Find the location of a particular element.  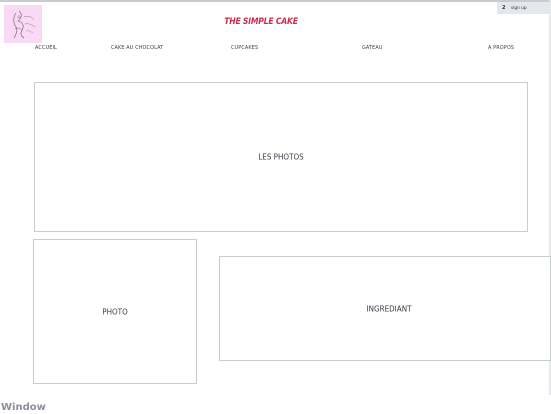

brand-title: THE SIMPLE CAKE is located at coordinates (261, 22).